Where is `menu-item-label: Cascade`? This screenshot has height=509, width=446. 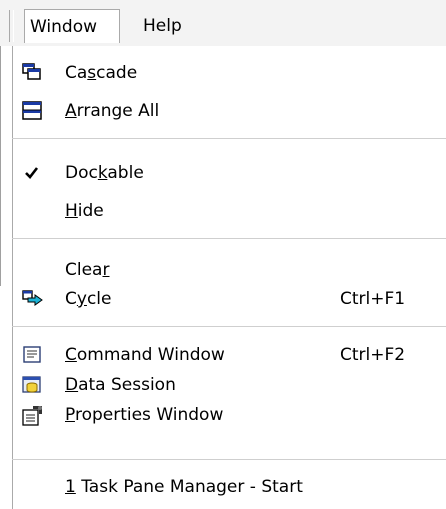 menu-item-label: Cascade is located at coordinates (101, 73).